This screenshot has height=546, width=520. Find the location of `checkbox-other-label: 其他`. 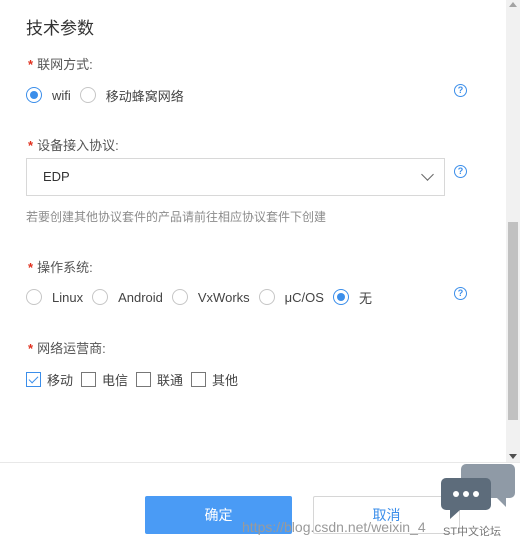

checkbox-other-label: 其他 is located at coordinates (225, 379).